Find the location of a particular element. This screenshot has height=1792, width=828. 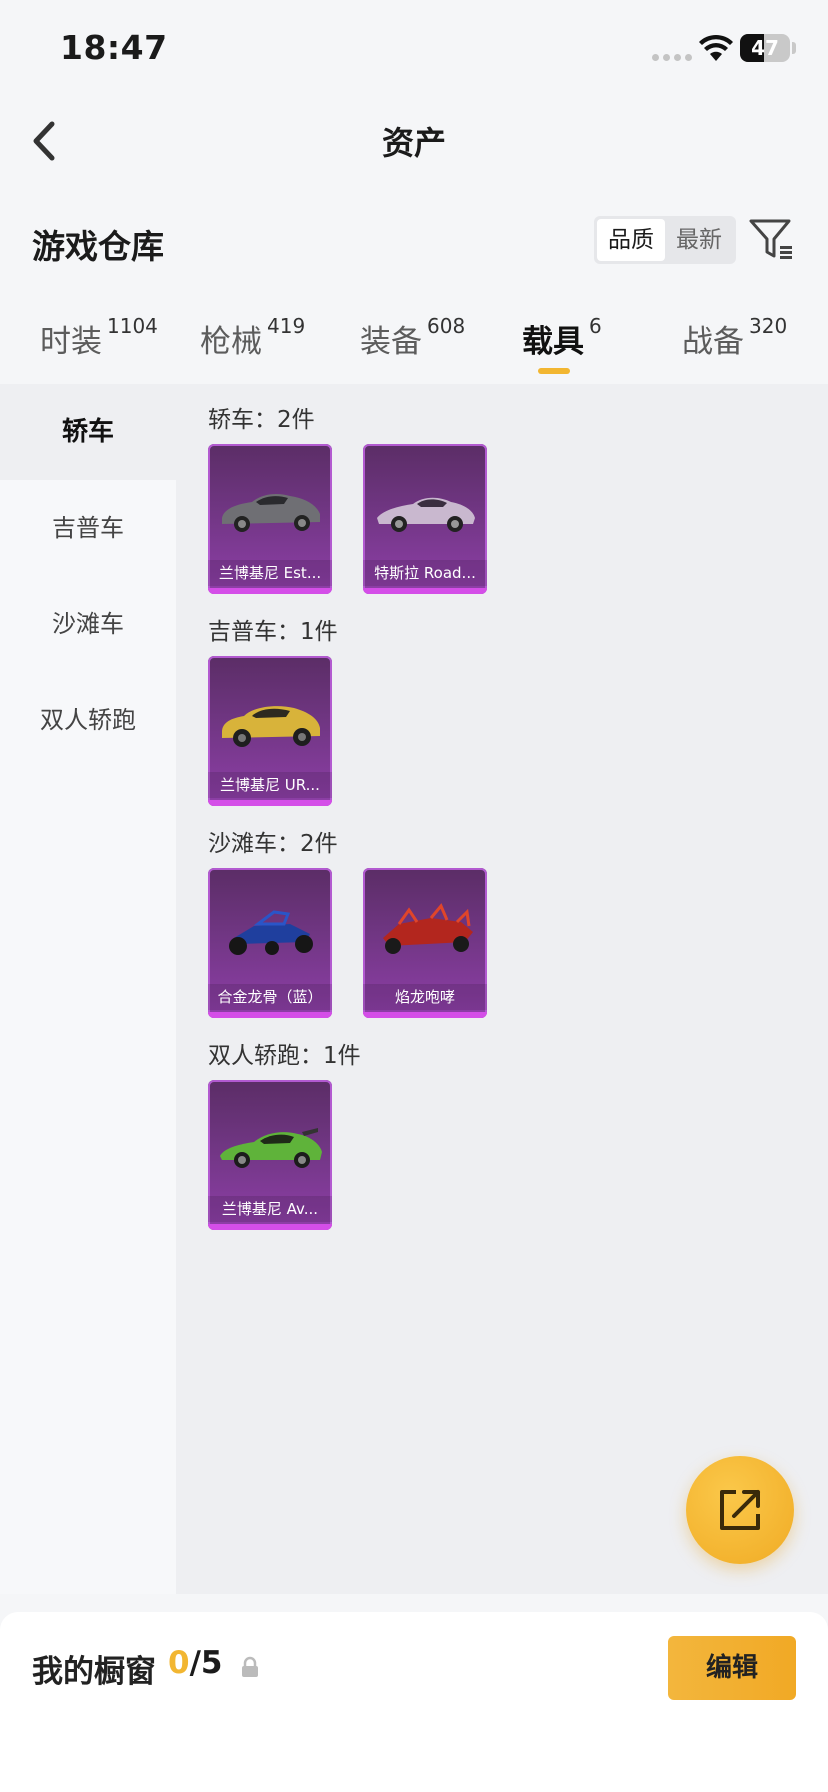

tab-label: 时装 is located at coordinates (71, 342).